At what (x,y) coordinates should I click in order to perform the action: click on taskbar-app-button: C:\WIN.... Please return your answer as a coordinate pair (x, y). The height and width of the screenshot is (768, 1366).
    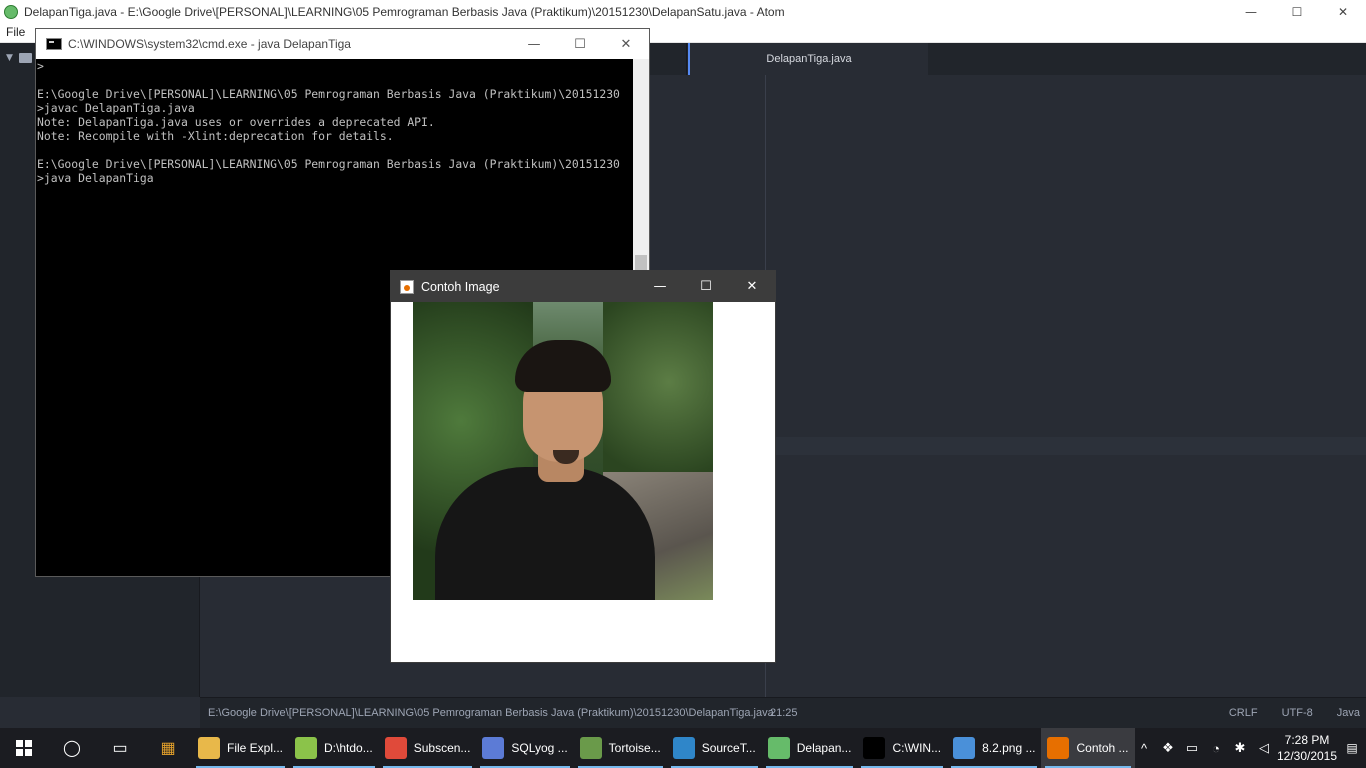
    Looking at the image, I should click on (902, 748).